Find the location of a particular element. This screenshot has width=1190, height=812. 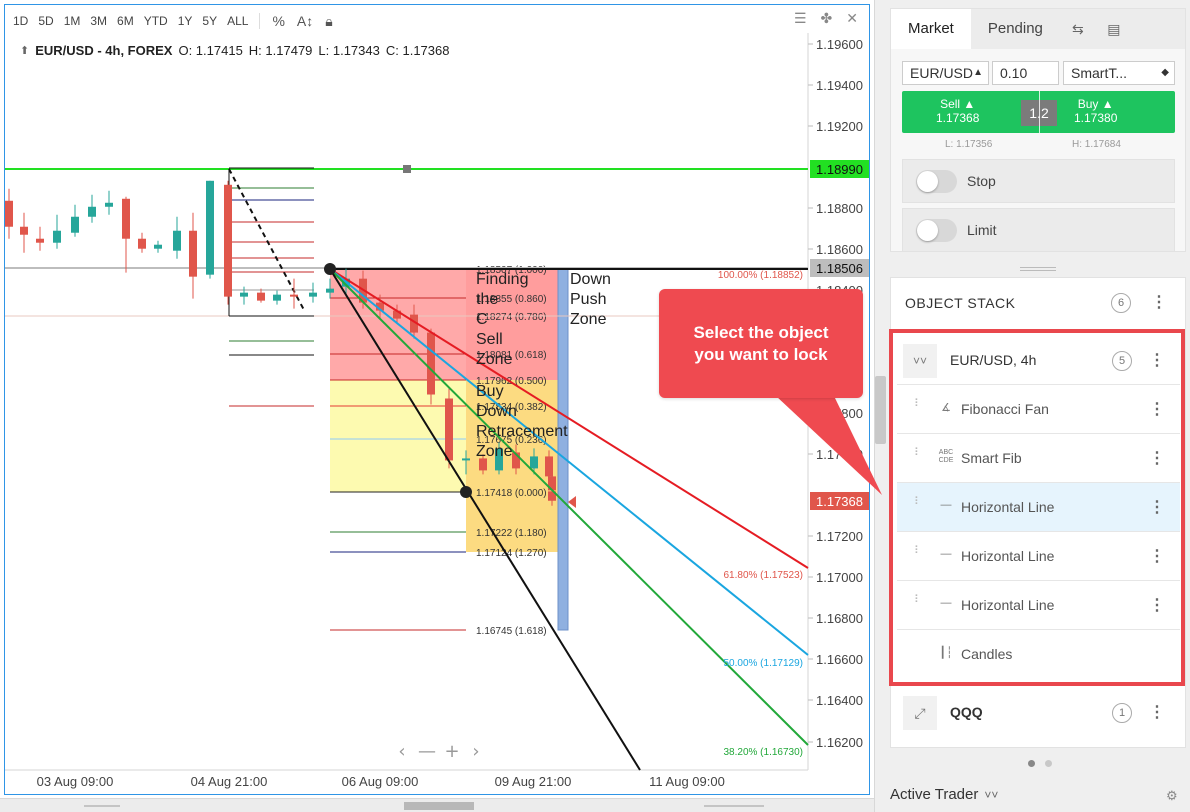

crosshair-icon: ✤ is located at coordinates (827, 18).